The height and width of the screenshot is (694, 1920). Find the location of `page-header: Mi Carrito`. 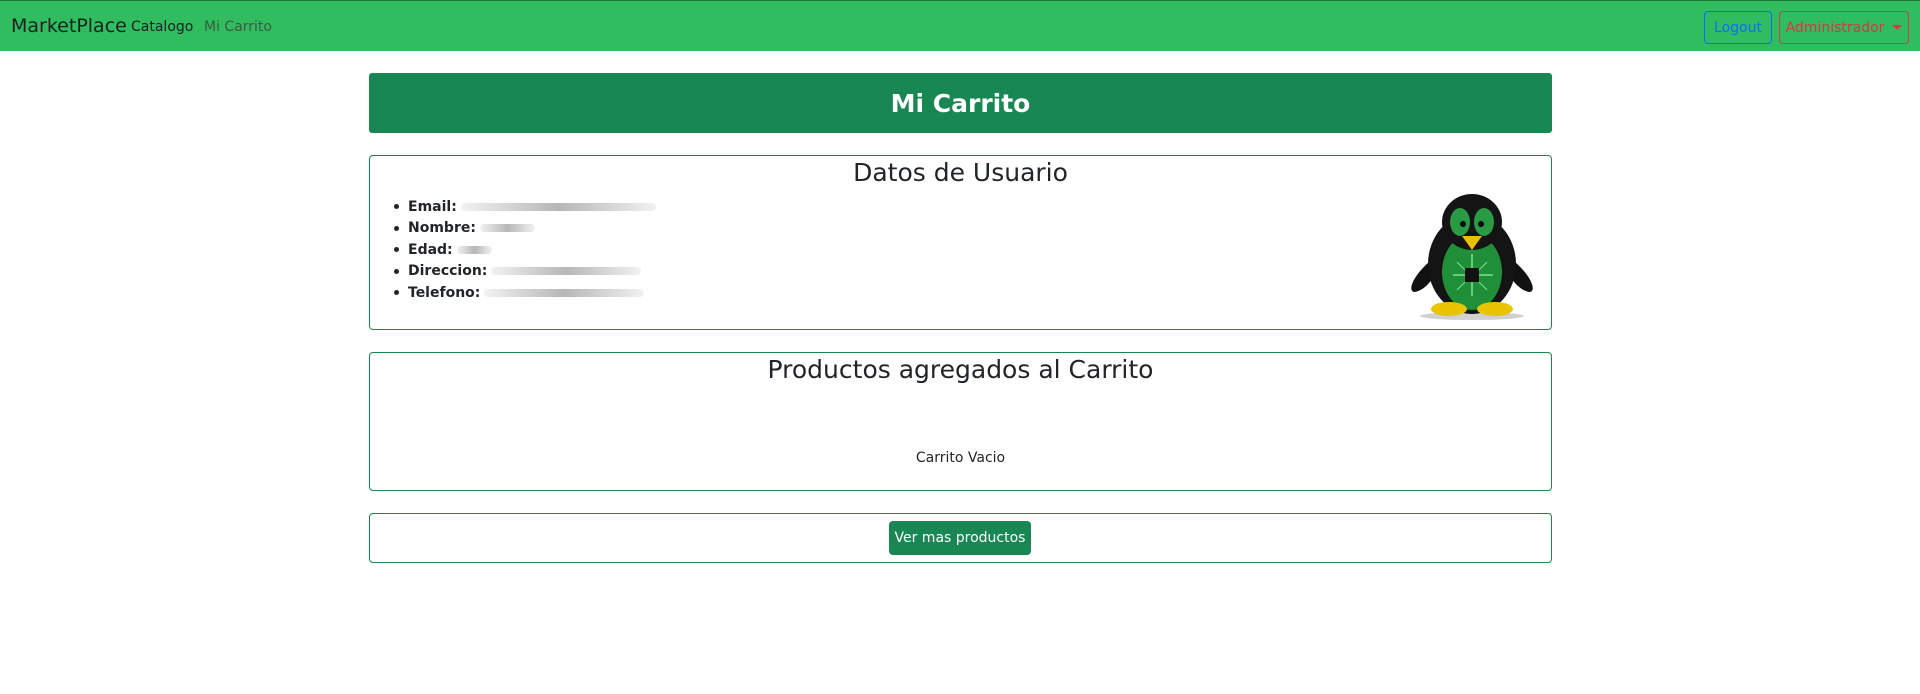

page-header: Mi Carrito is located at coordinates (960, 103).